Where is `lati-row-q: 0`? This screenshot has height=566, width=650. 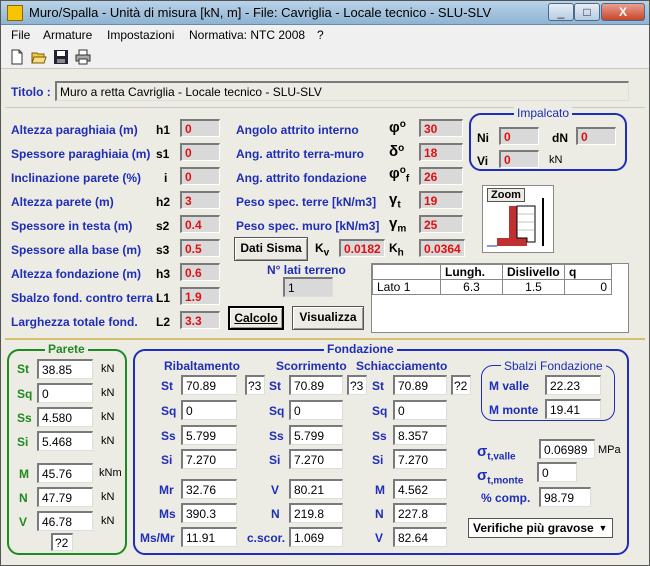
lati-row-q: 0 is located at coordinates (588, 287).